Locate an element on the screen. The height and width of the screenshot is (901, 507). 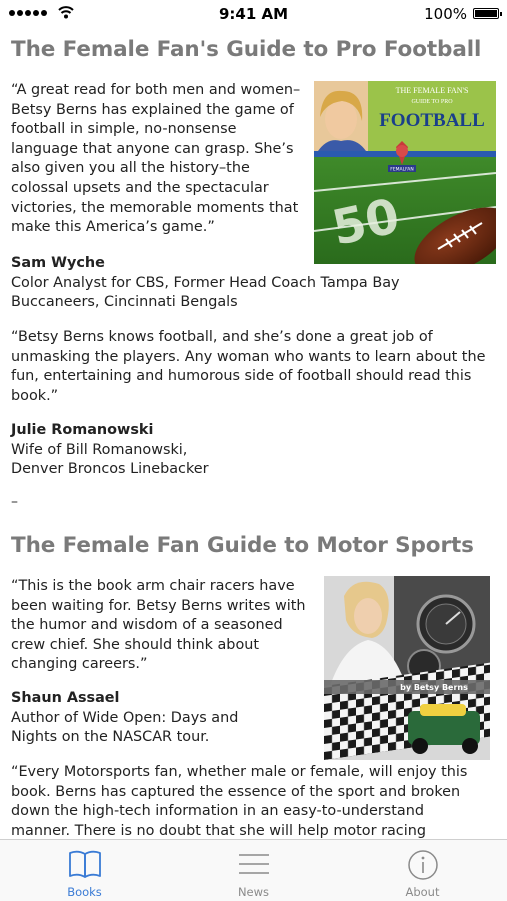
cover-byline: by Betsy Berns is located at coordinates (434, 687).